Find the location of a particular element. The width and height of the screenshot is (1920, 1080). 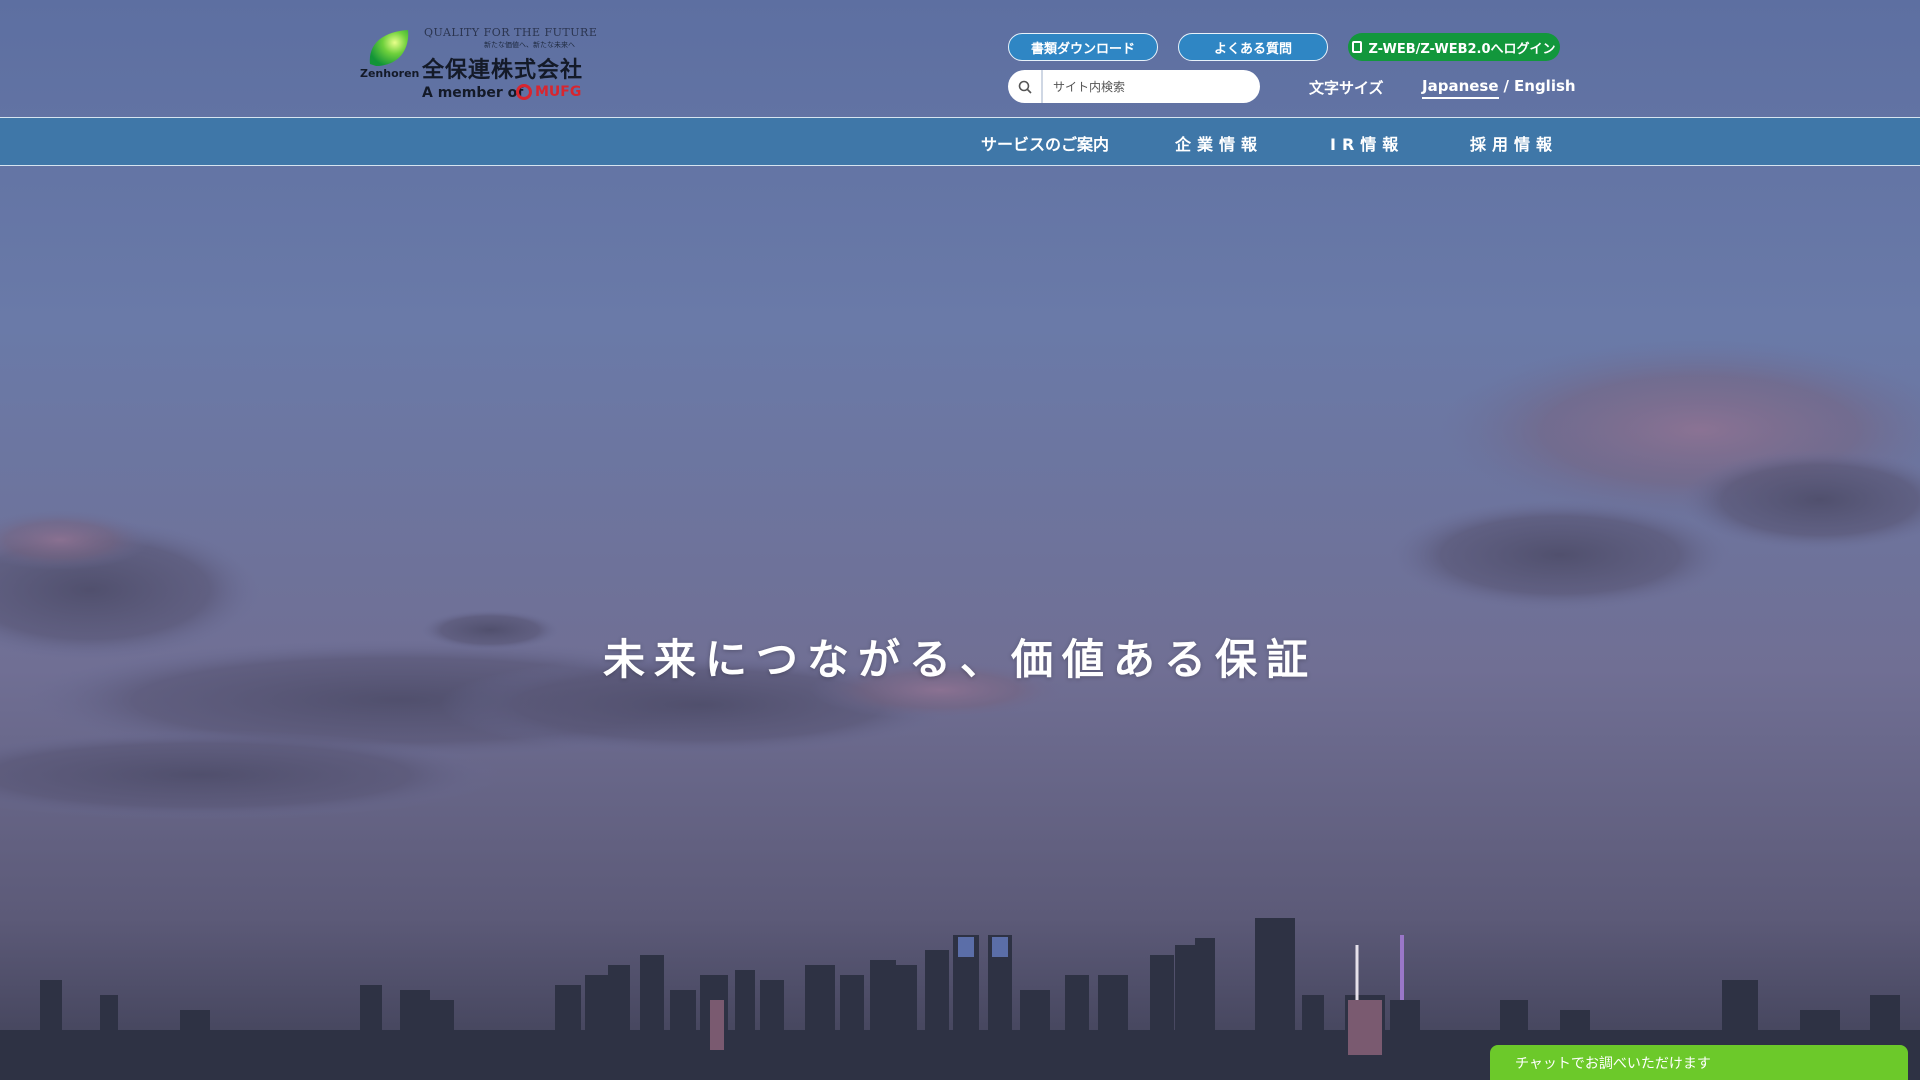

faq-label: よくある質問 is located at coordinates (1252, 49).